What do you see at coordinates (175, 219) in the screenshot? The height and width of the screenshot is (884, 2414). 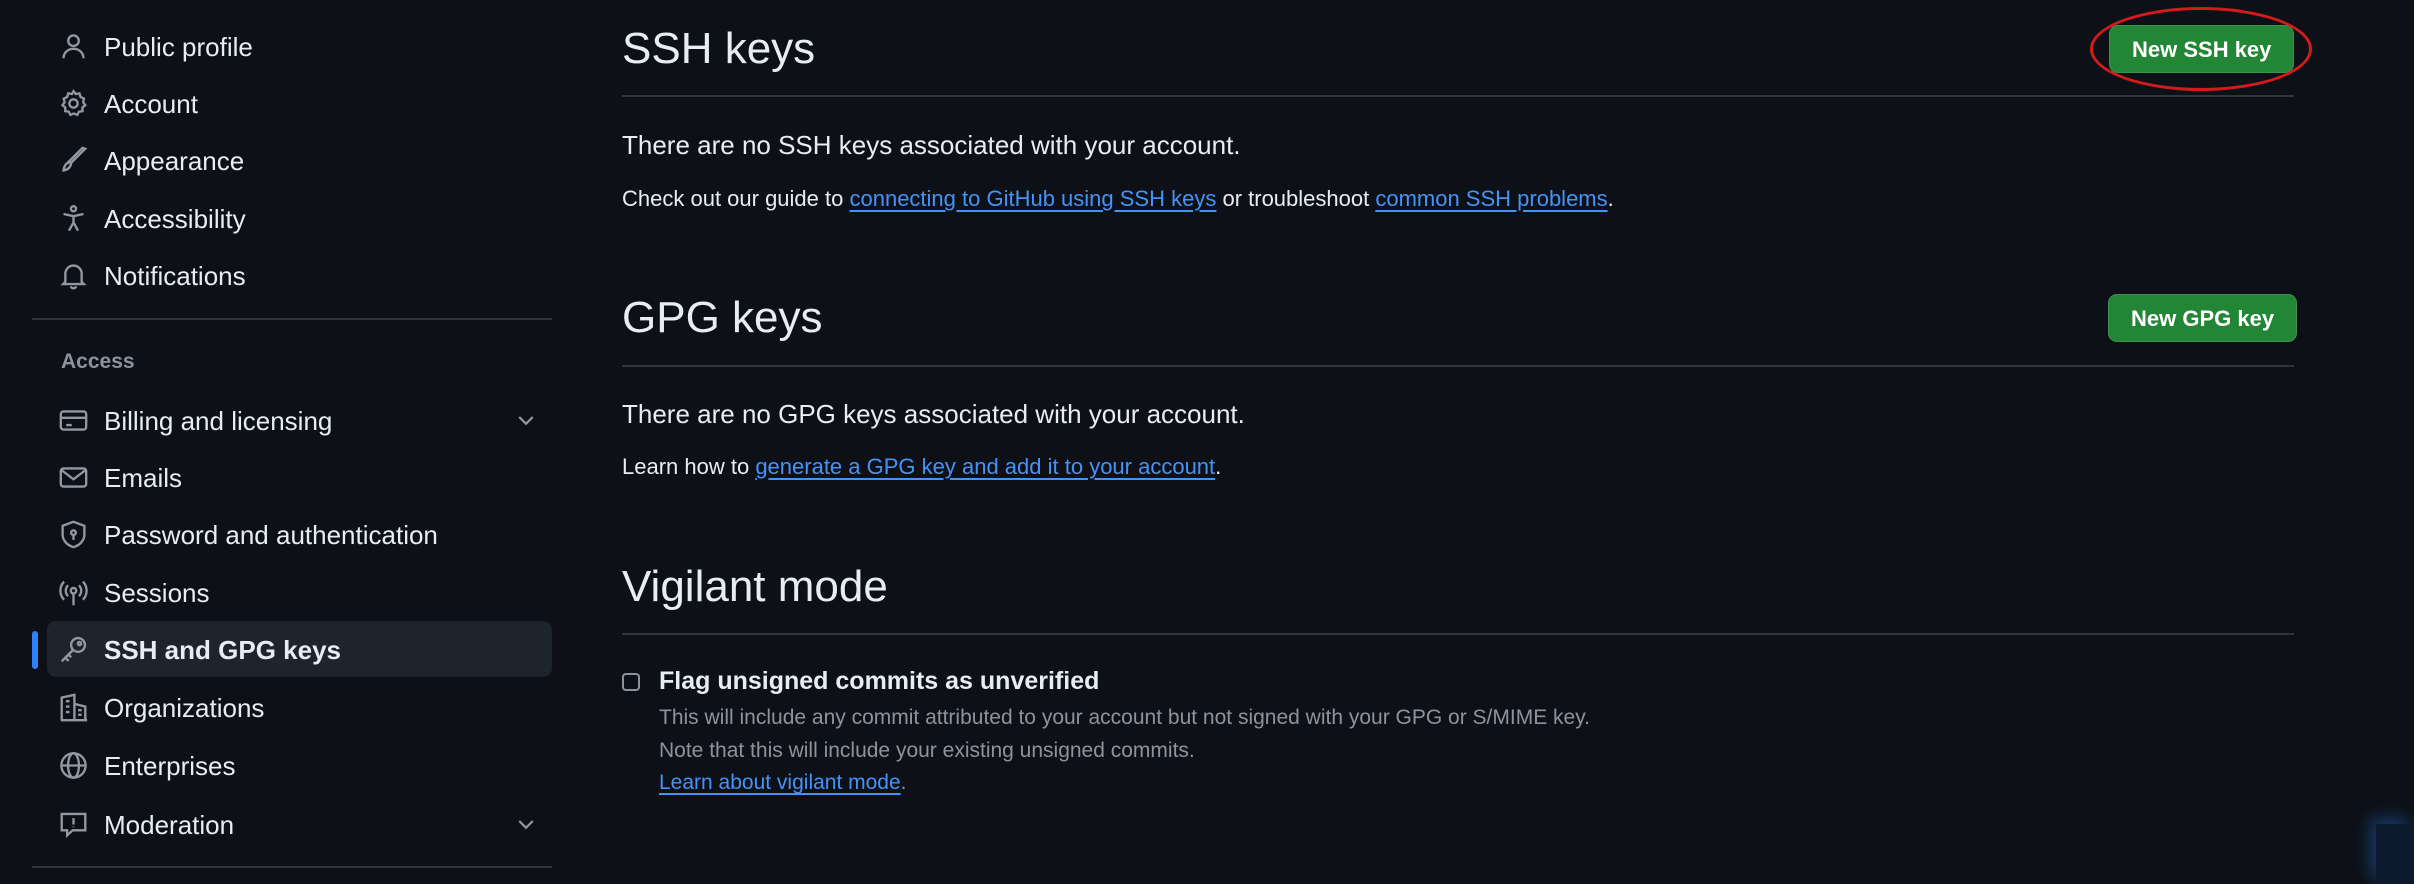 I see `sidebar-item-label: Accessibility` at bounding box center [175, 219].